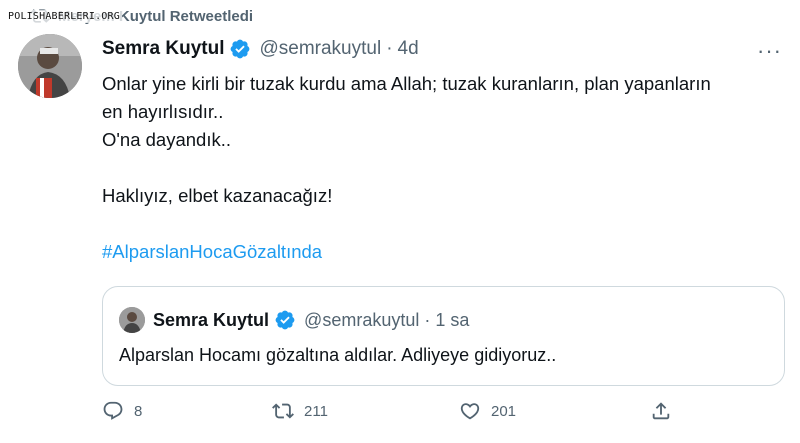 The height and width of the screenshot is (443, 800). What do you see at coordinates (211, 319) in the screenshot?
I see `quote-author-name: Semra Kuytul` at bounding box center [211, 319].